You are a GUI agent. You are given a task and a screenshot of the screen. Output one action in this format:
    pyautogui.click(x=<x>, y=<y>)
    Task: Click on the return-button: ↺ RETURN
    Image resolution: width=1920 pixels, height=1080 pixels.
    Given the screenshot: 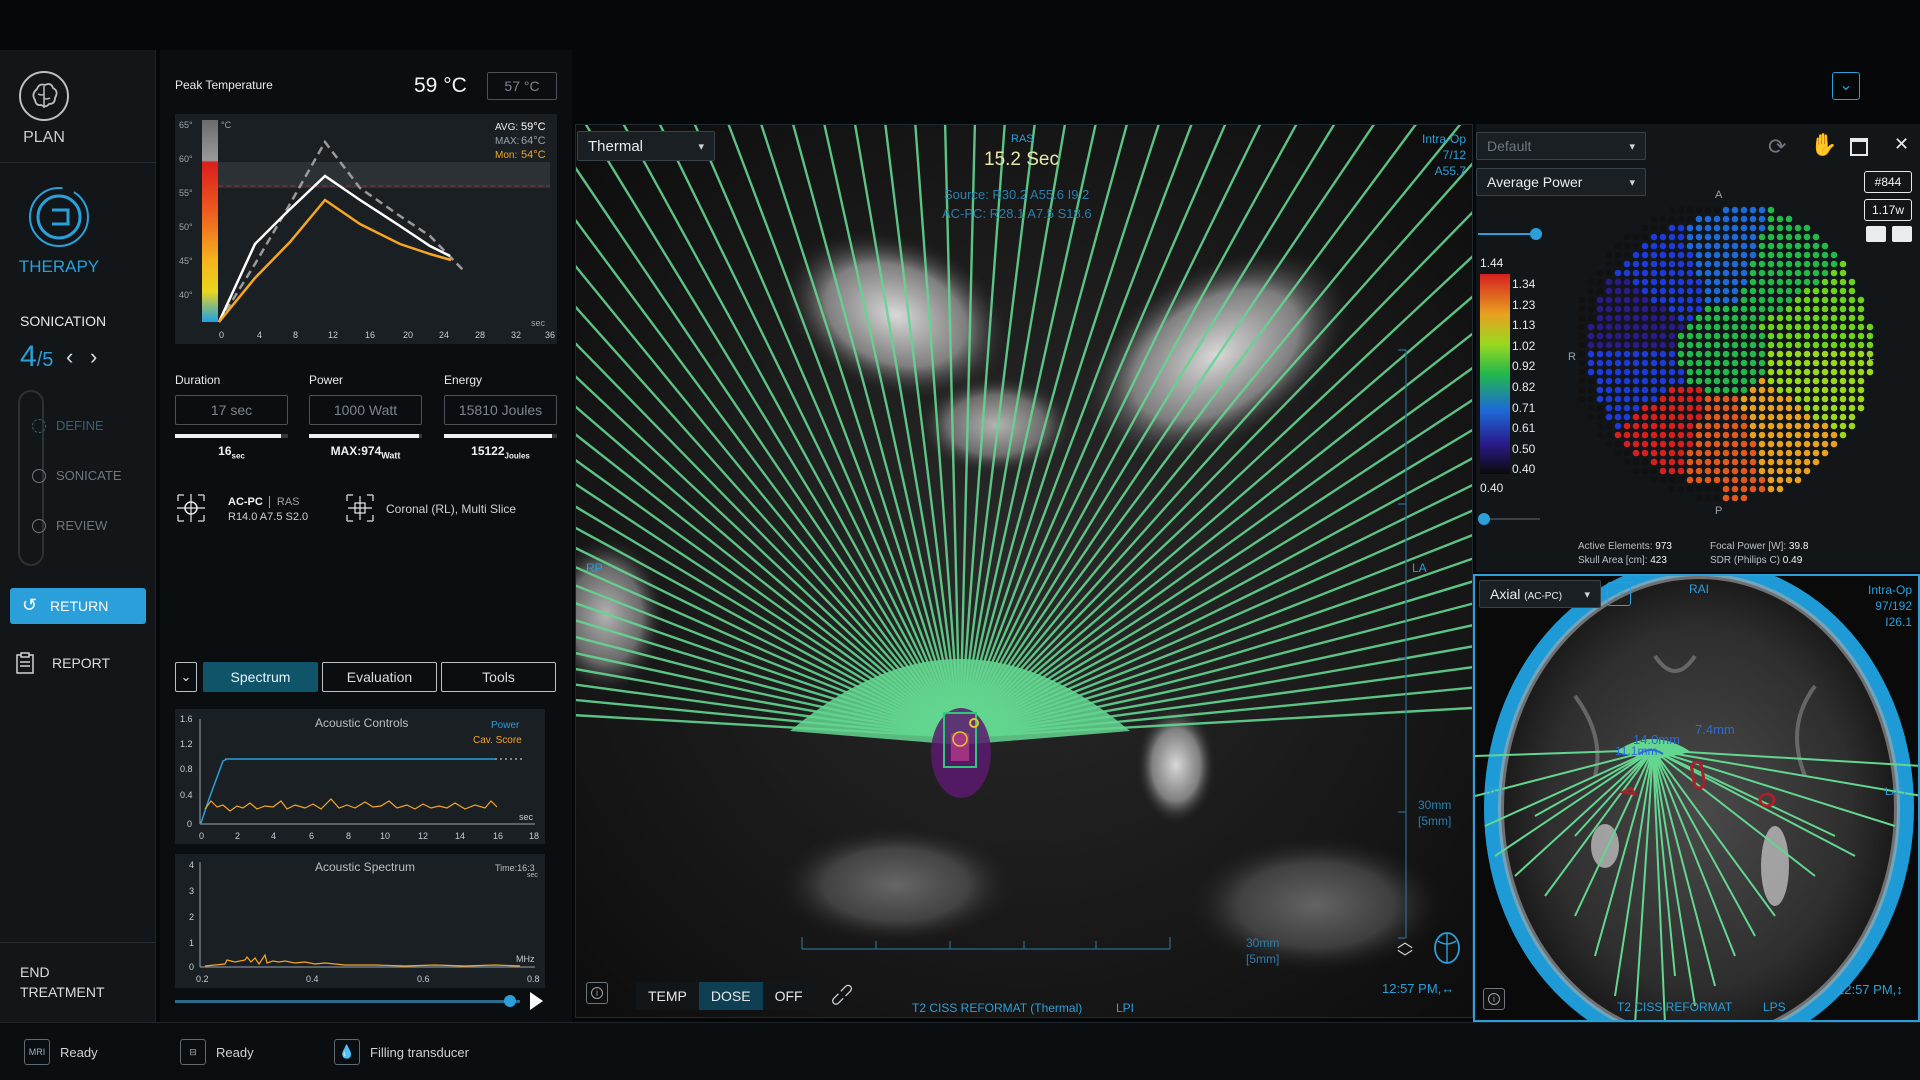 What is the action you would take?
    pyautogui.click(x=78, y=606)
    